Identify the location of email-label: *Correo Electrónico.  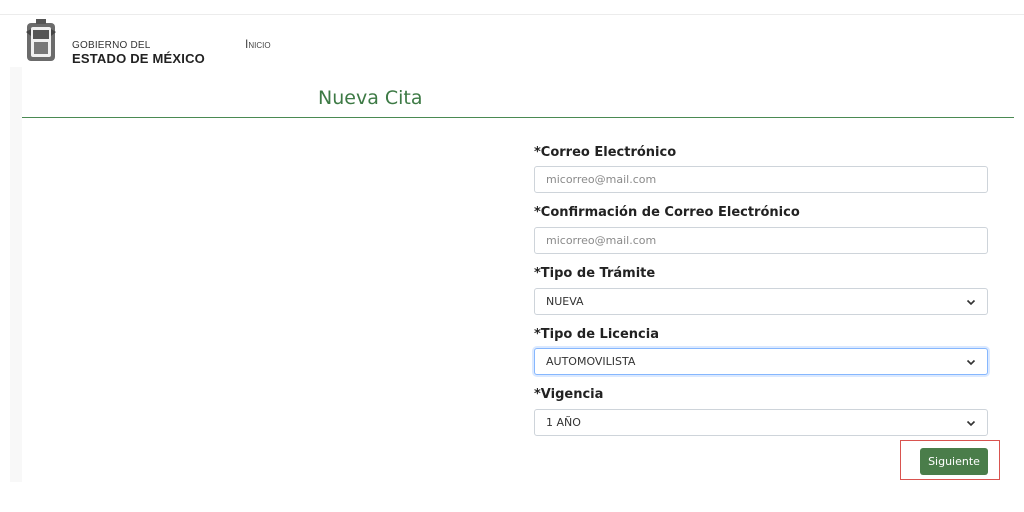
(605, 152).